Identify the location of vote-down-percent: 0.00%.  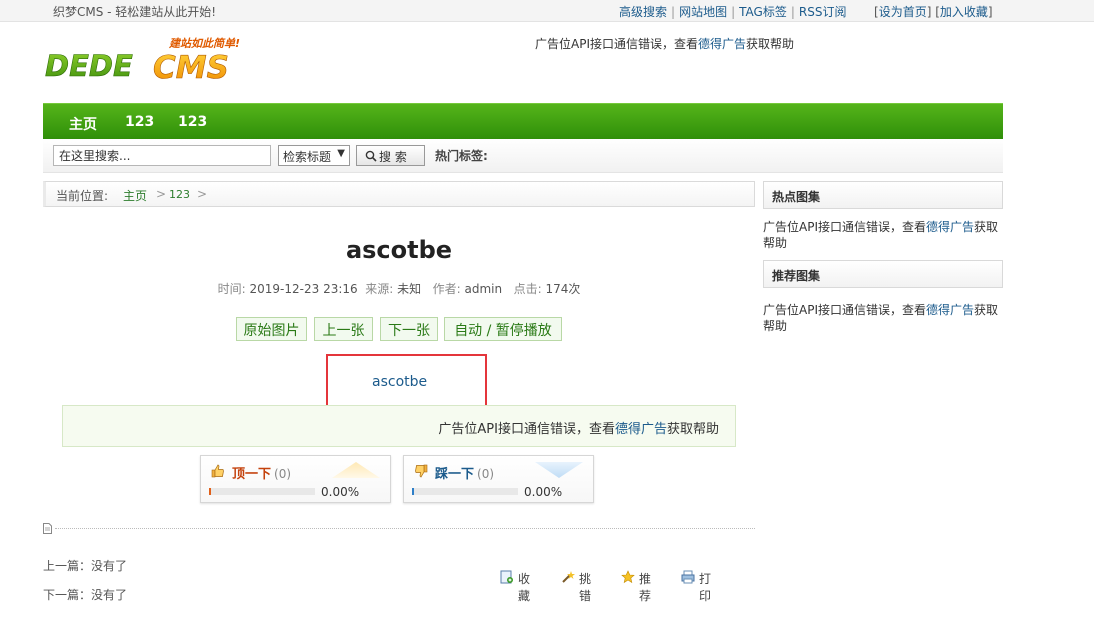
(543, 492).